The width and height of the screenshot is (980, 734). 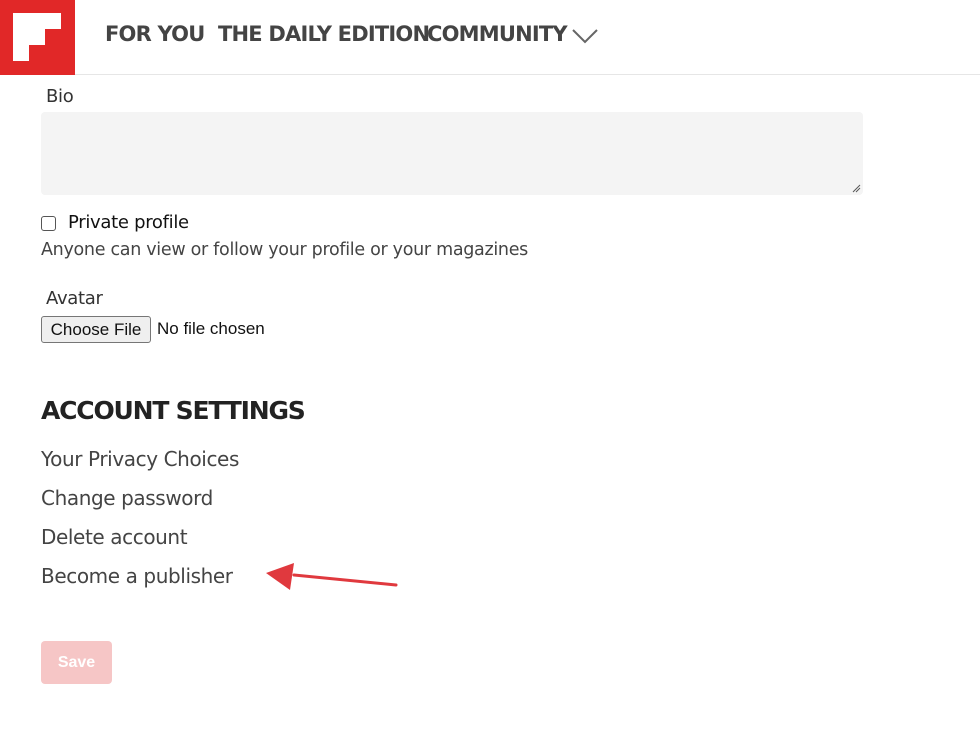 I want to click on become-a-publisher-link: Become a publisher, so click(x=137, y=576).